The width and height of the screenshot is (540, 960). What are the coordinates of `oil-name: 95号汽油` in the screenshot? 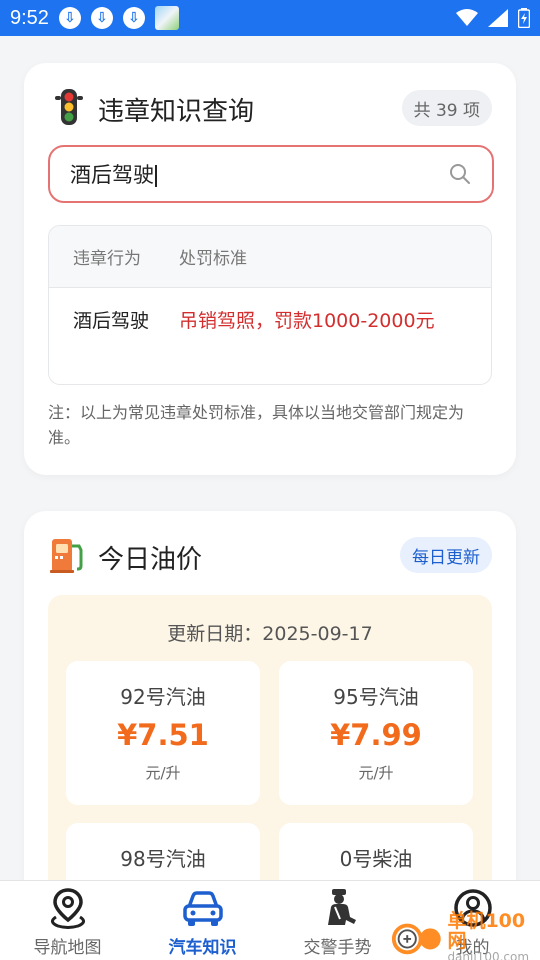 It's located at (376, 697).